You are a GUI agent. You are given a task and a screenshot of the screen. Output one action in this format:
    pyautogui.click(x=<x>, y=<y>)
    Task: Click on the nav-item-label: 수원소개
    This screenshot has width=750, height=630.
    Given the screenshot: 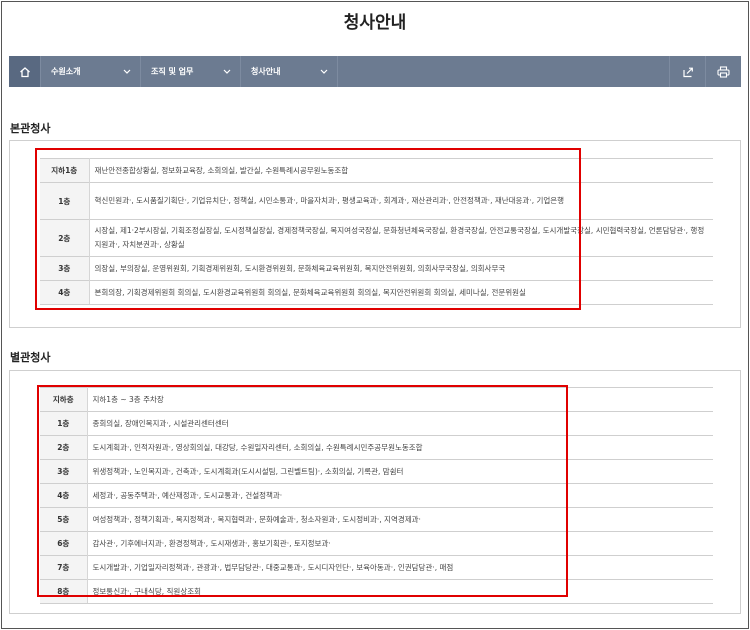 What is the action you would take?
    pyautogui.click(x=66, y=71)
    